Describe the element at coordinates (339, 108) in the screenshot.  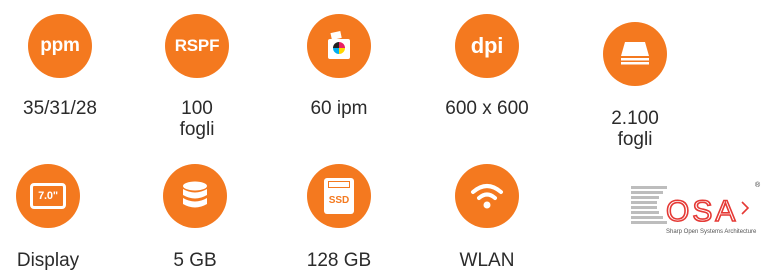
I see `spec-label: 60 ipm` at that location.